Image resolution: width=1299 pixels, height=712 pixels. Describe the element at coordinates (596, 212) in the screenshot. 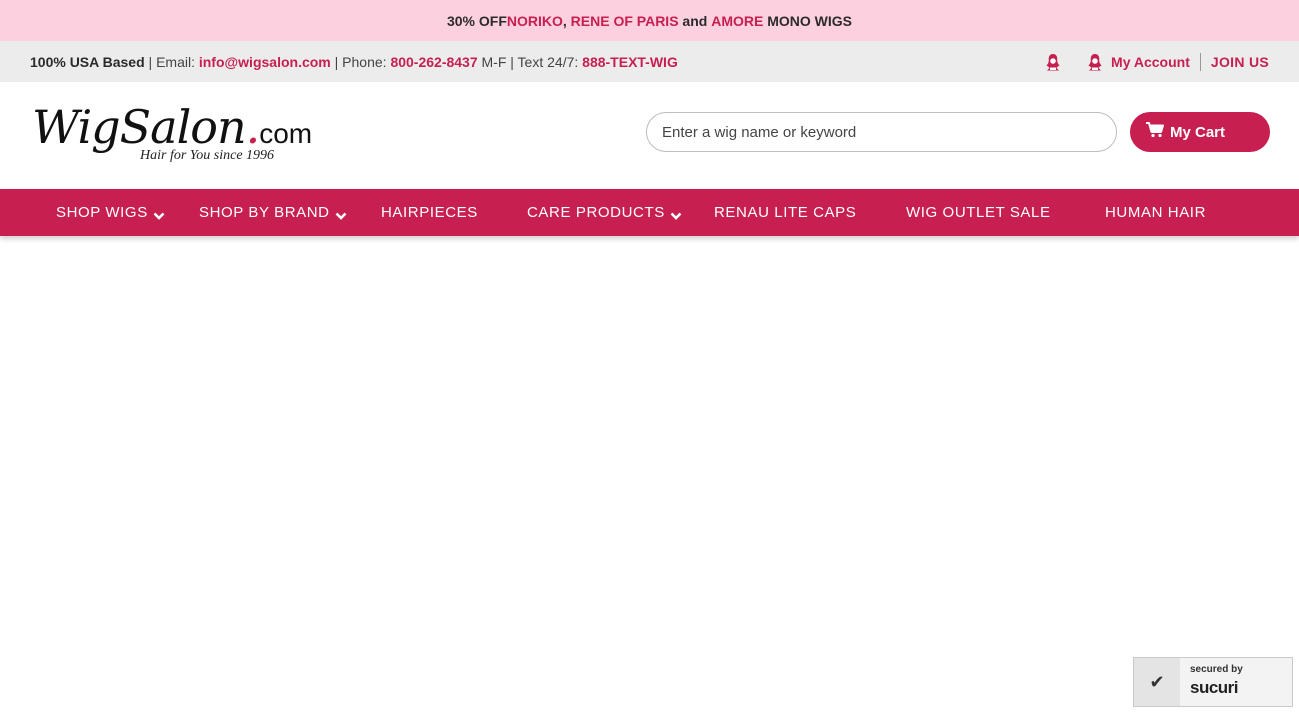

I see `nav-label: CARE PRODUCTS` at that location.